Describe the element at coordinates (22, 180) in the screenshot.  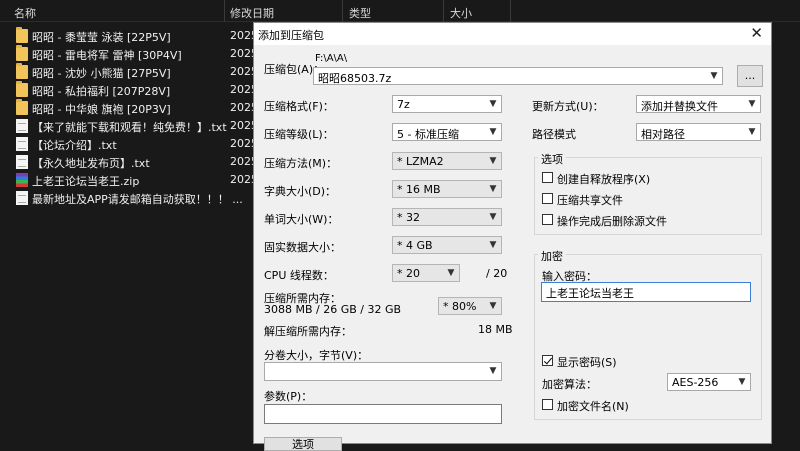
I see `zip-archive-icon` at that location.